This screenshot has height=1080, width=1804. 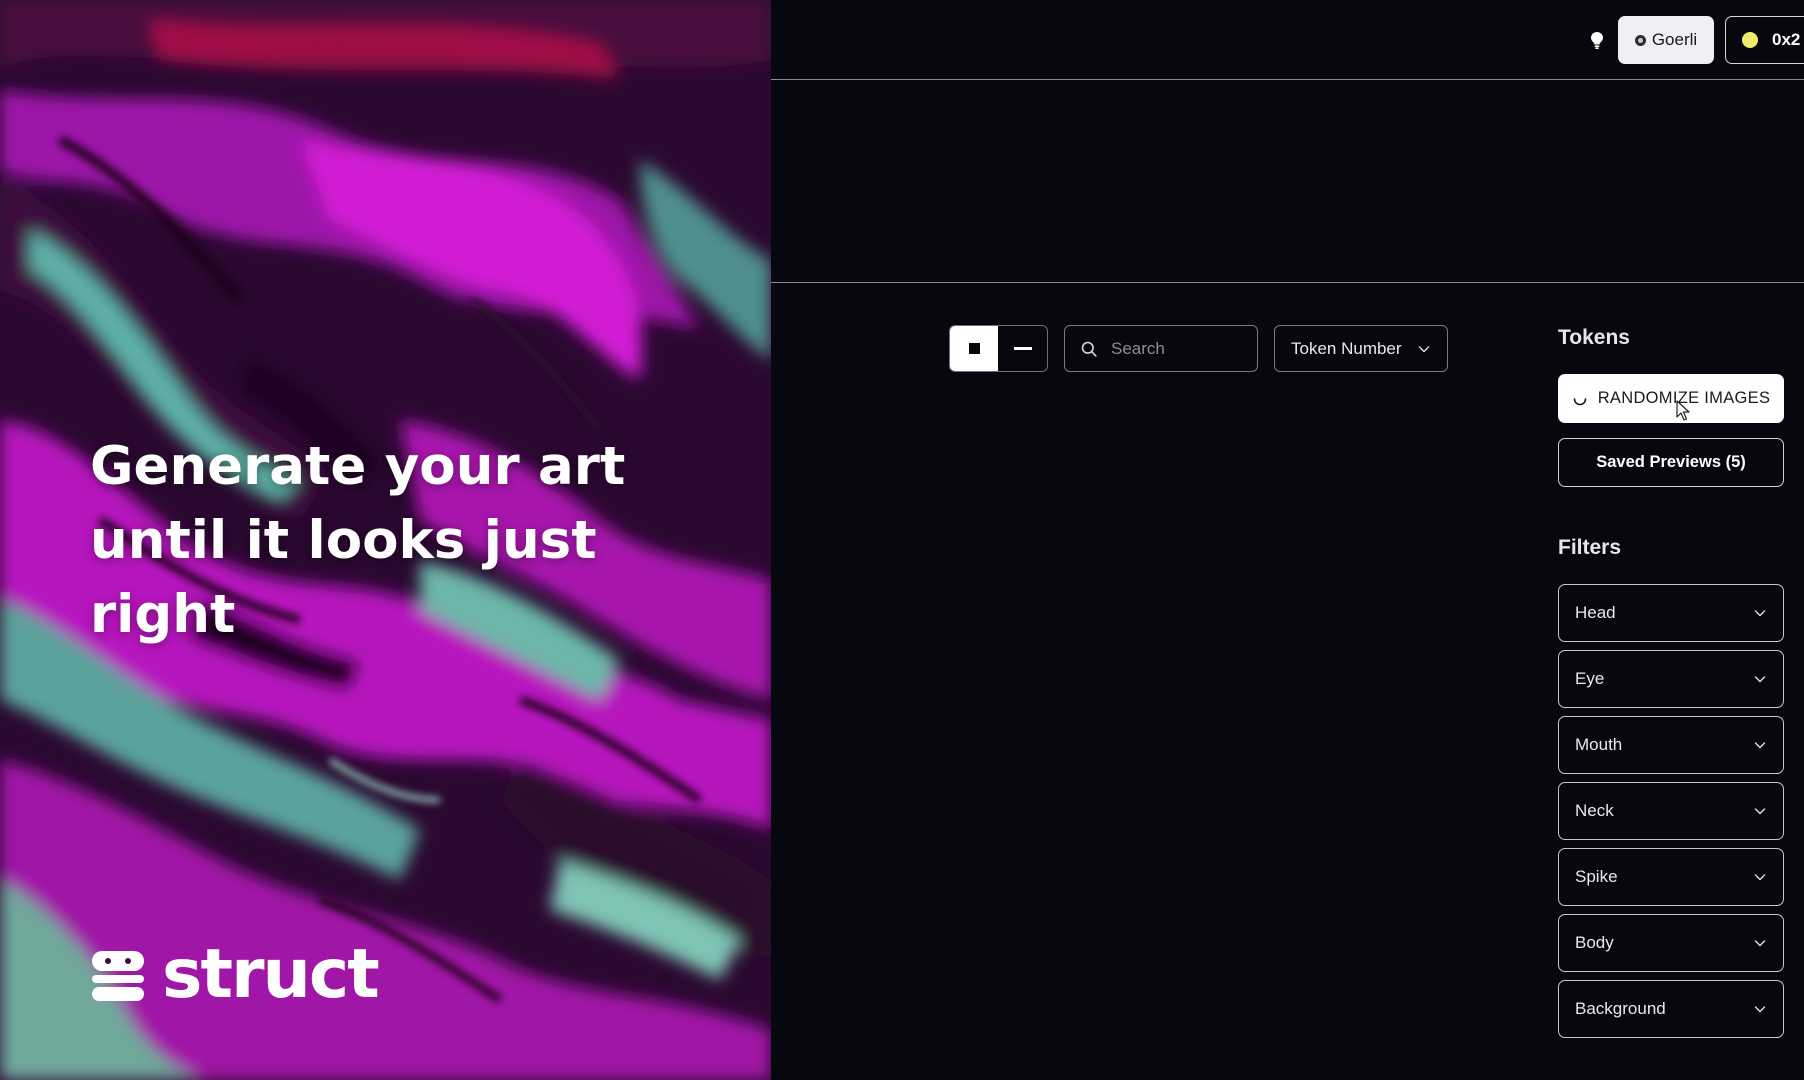 I want to click on grid-view-button, so click(x=974, y=348).